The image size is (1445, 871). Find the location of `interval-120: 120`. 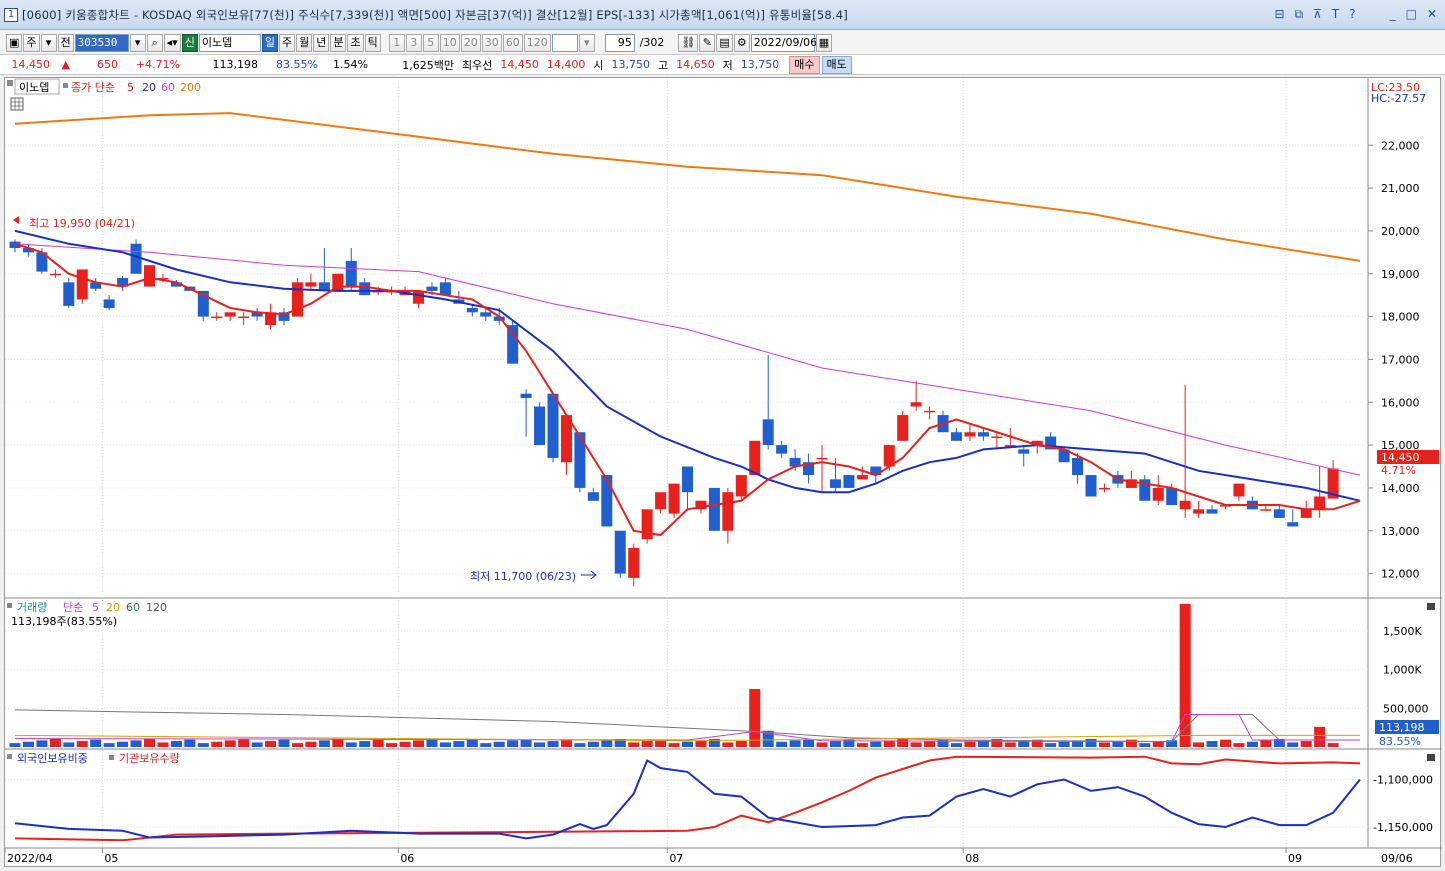

interval-120: 120 is located at coordinates (537, 42).